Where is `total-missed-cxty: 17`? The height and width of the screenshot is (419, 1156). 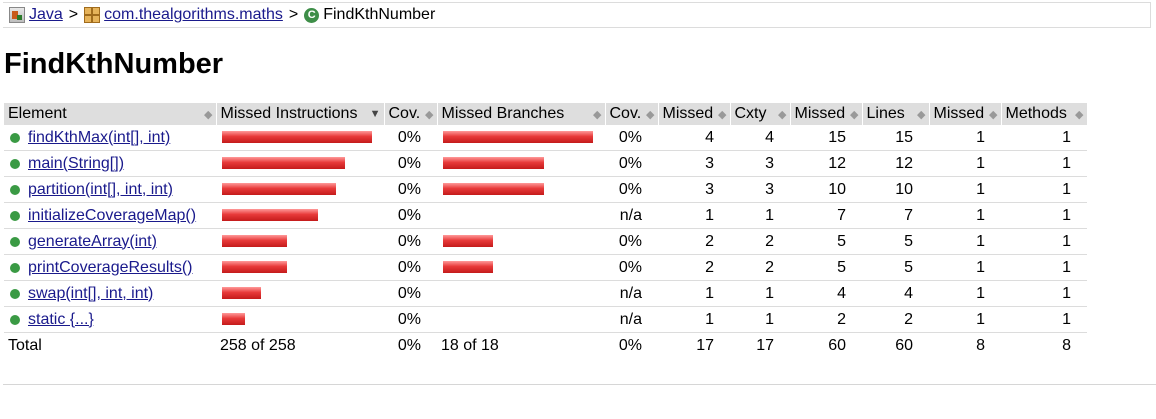
total-missed-cxty: 17 is located at coordinates (705, 345).